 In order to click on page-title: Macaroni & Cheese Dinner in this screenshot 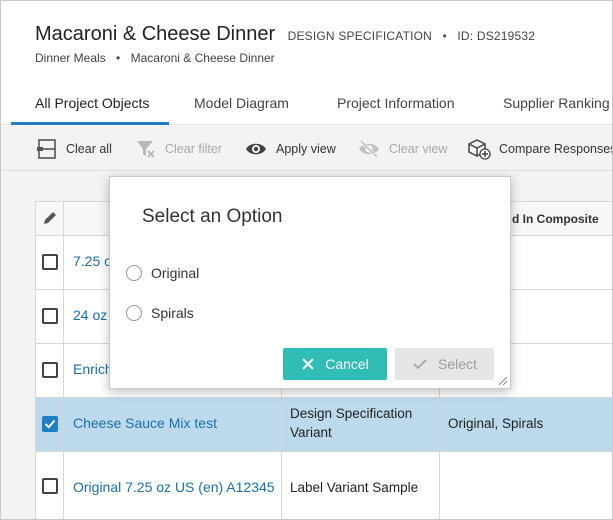, I will do `click(155, 34)`.